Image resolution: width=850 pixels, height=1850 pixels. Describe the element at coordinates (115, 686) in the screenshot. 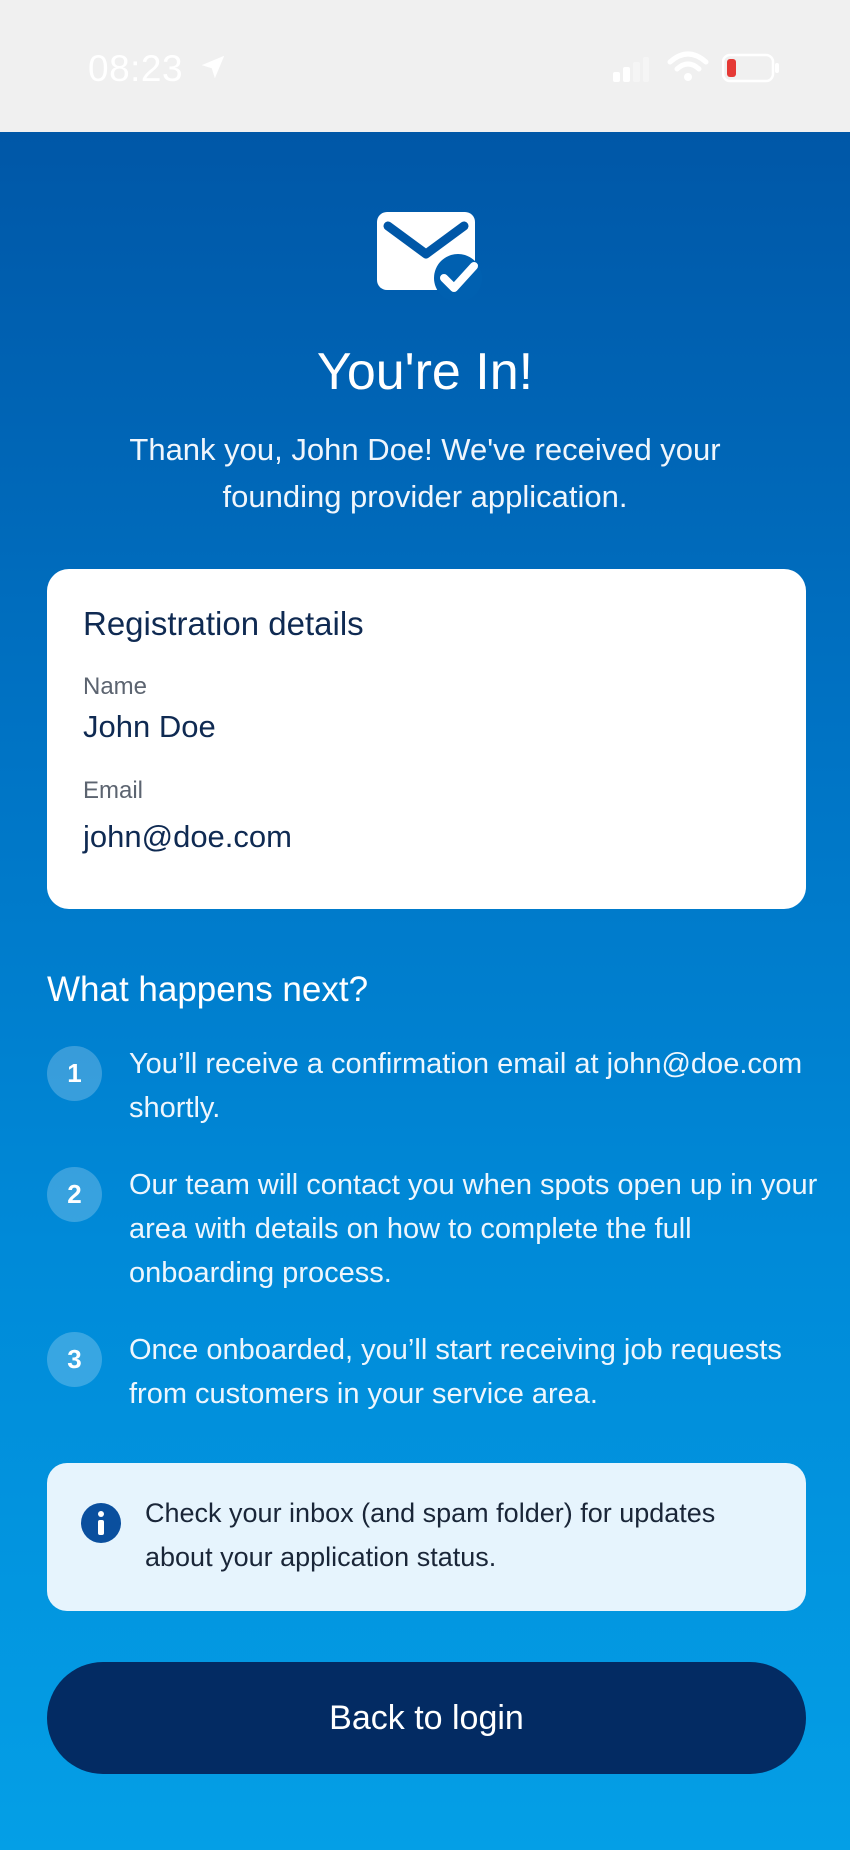

I see `name-label: Name` at that location.